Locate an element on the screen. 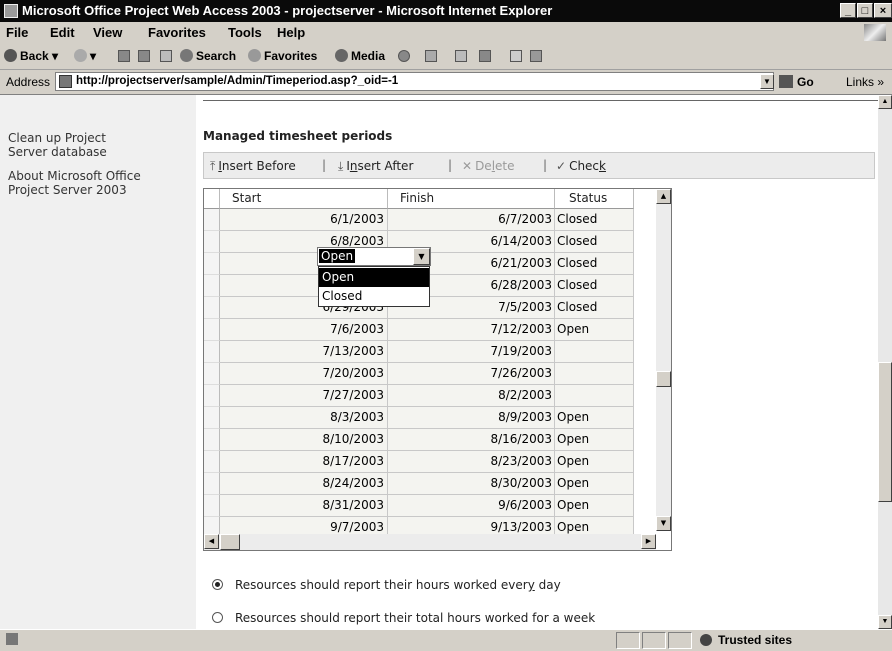 Image resolution: width=892 pixels, height=651 pixels. finish-cell: 8/9/2003 is located at coordinates (471, 418).